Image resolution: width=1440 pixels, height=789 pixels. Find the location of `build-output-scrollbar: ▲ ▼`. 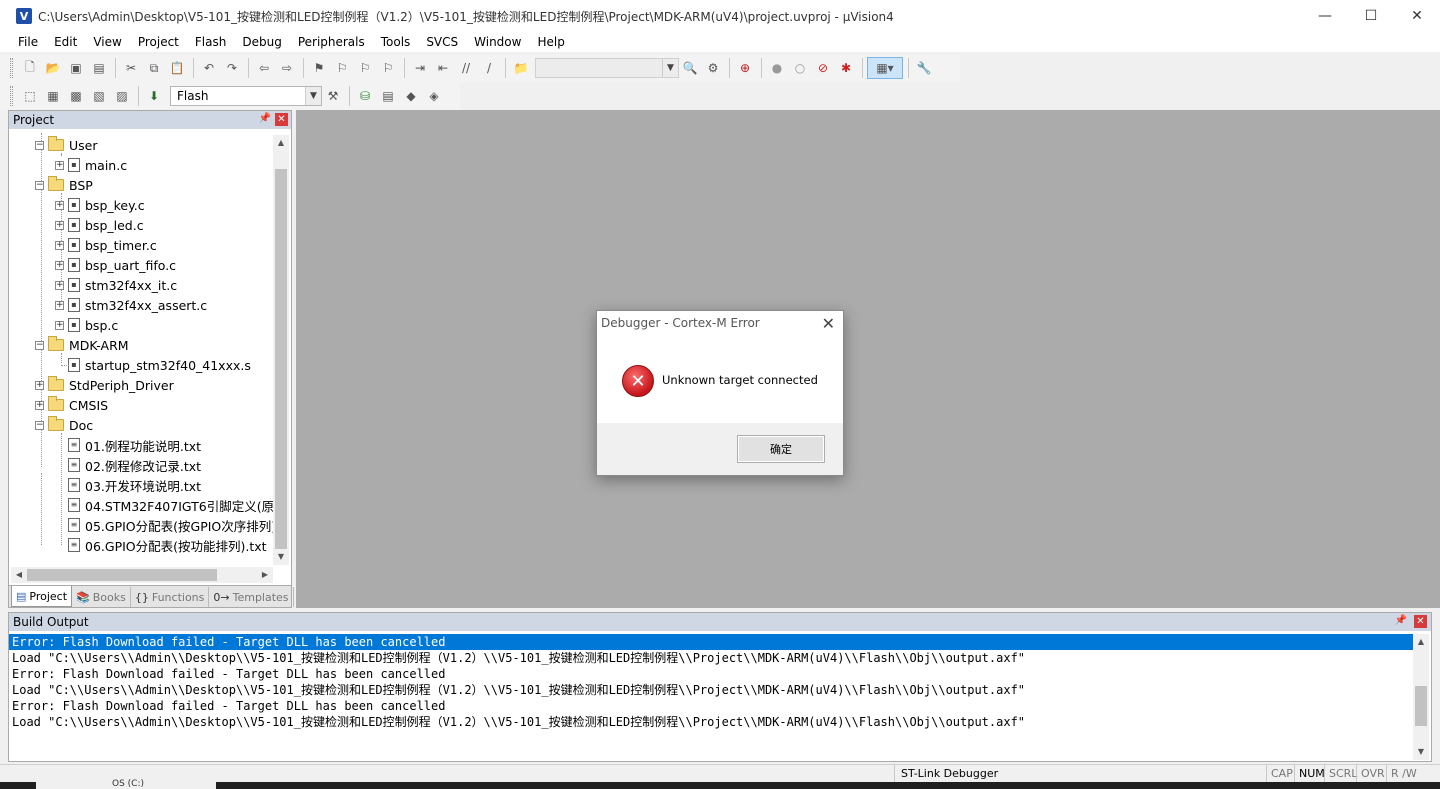

build-output-scrollbar: ▲ ▼ is located at coordinates (1421, 697).